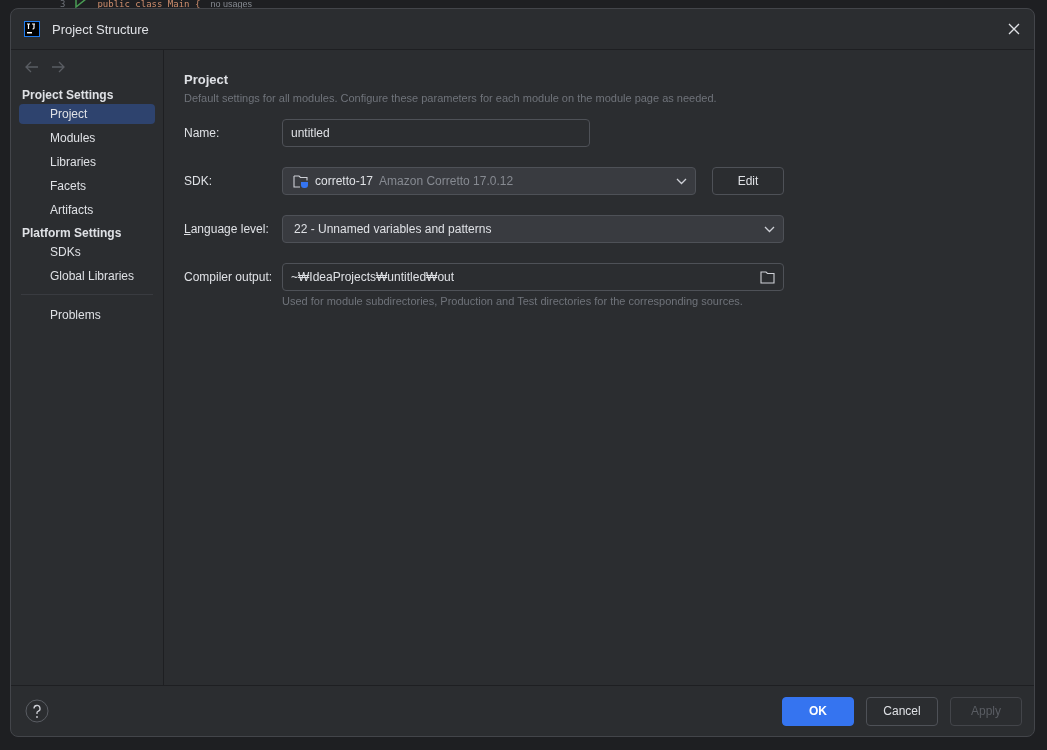  Describe the element at coordinates (436, 133) in the screenshot. I see `name-field: untitled` at that location.